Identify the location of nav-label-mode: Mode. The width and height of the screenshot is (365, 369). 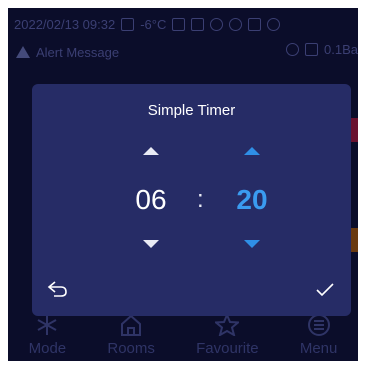
(47, 348).